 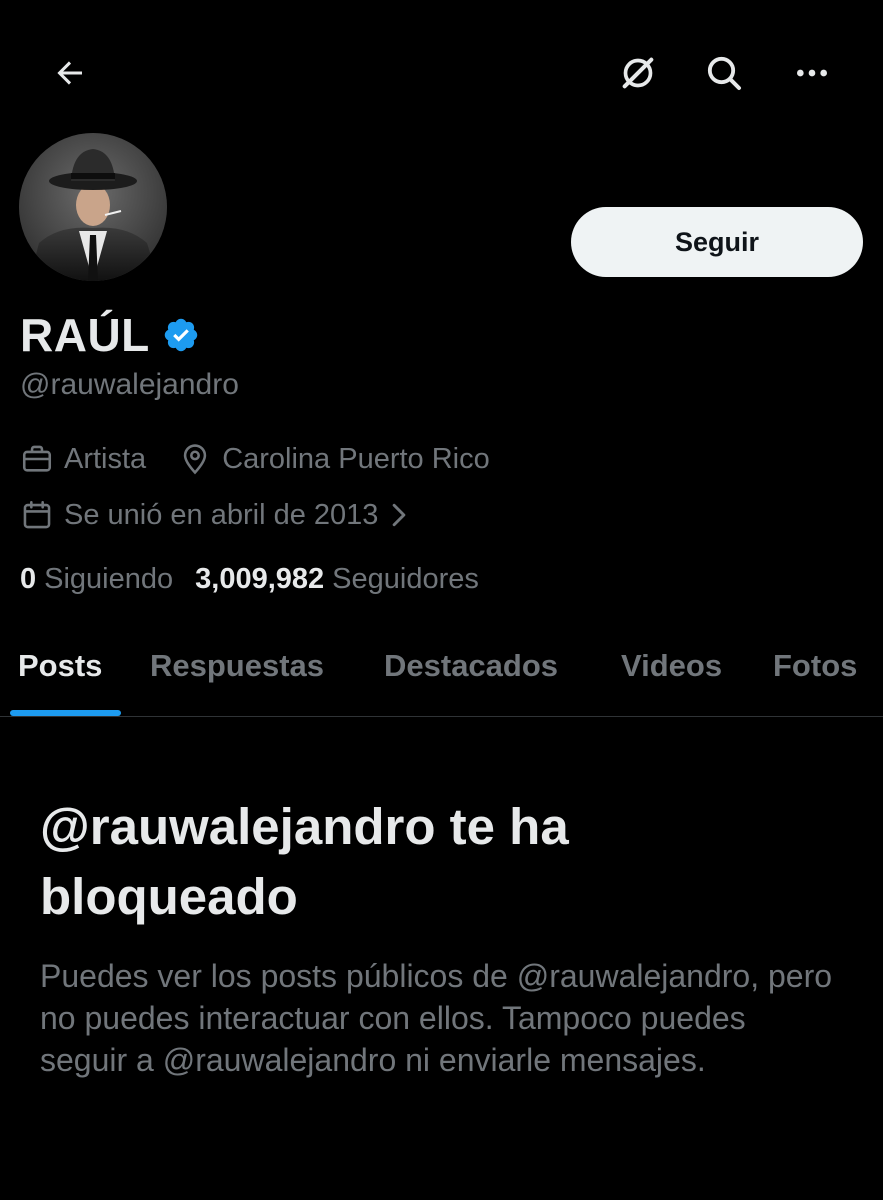 I want to click on grok-icon, so click(x=638, y=73).